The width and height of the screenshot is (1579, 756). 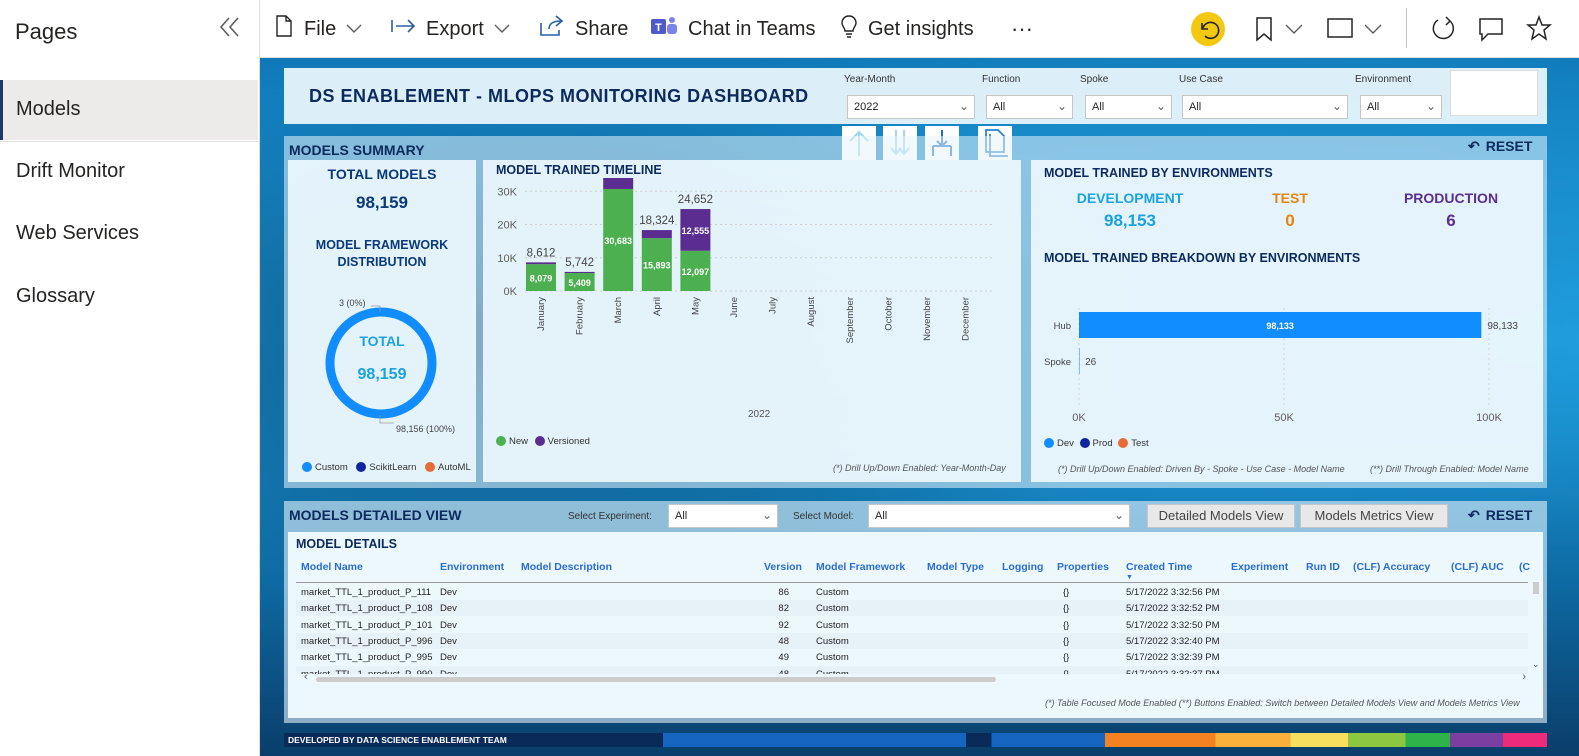 What do you see at coordinates (999, 516) in the screenshot?
I see `select-model-dropdown: All ⌄` at bounding box center [999, 516].